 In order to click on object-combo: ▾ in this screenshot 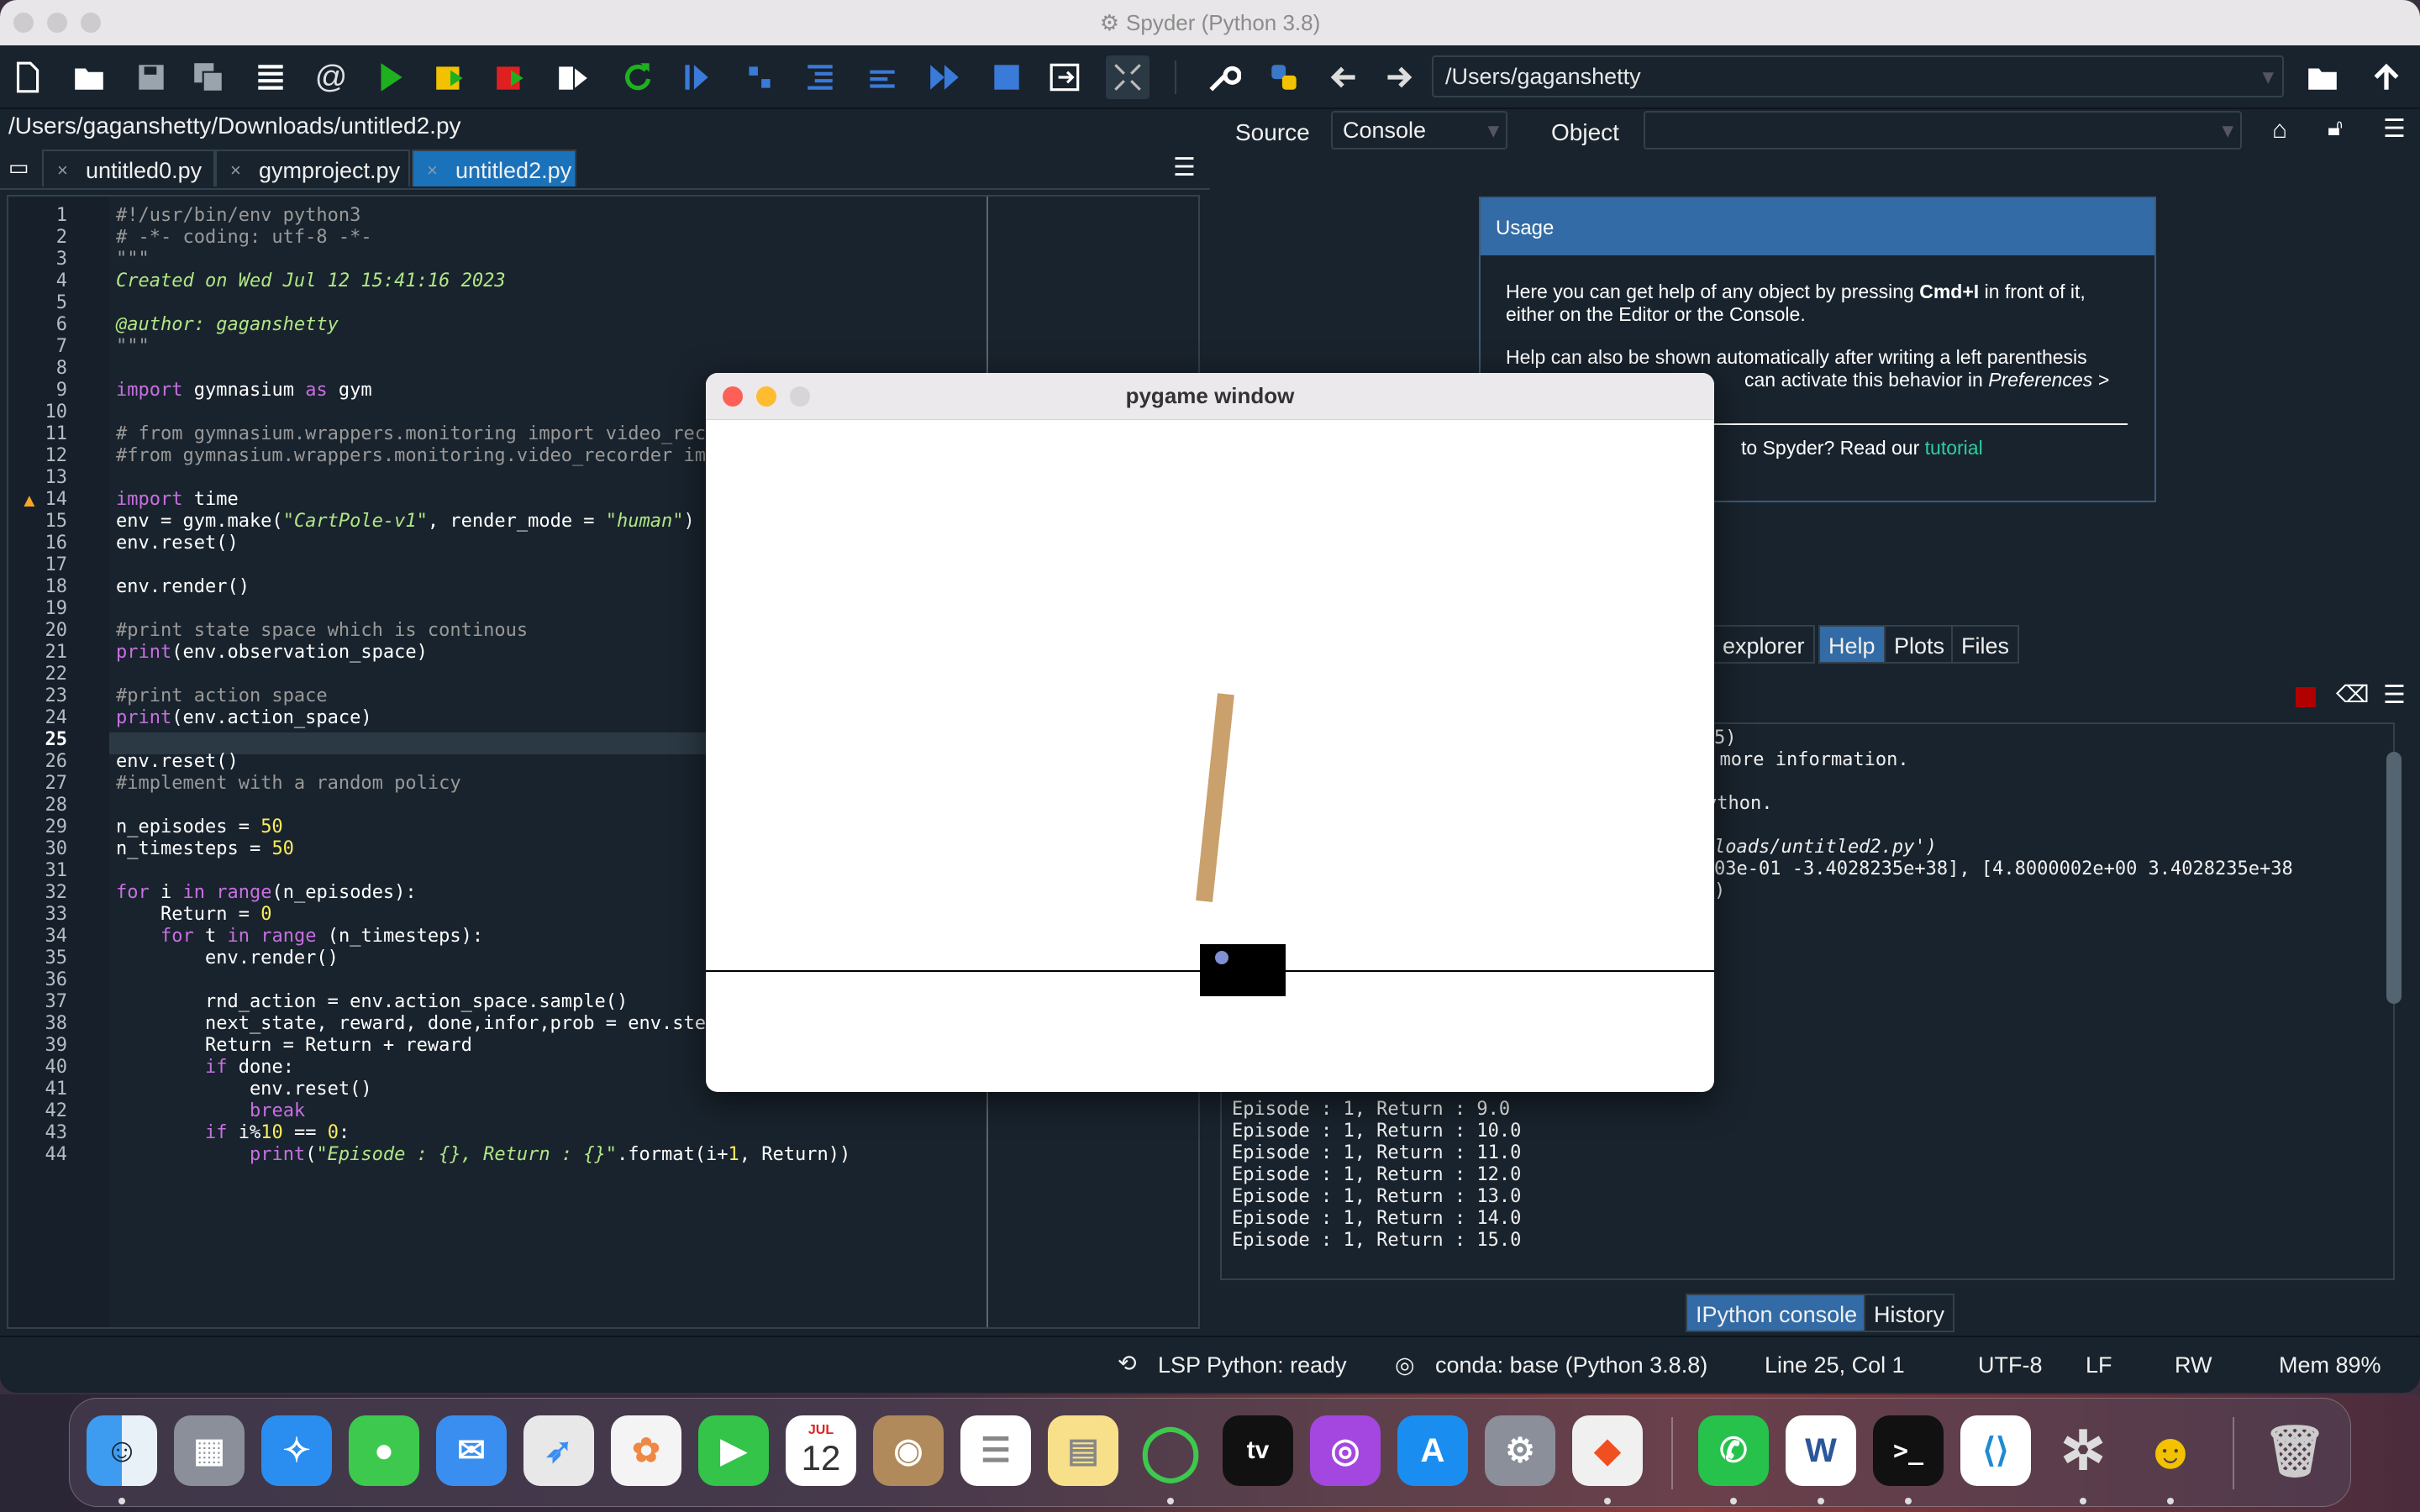, I will do `click(1943, 130)`.